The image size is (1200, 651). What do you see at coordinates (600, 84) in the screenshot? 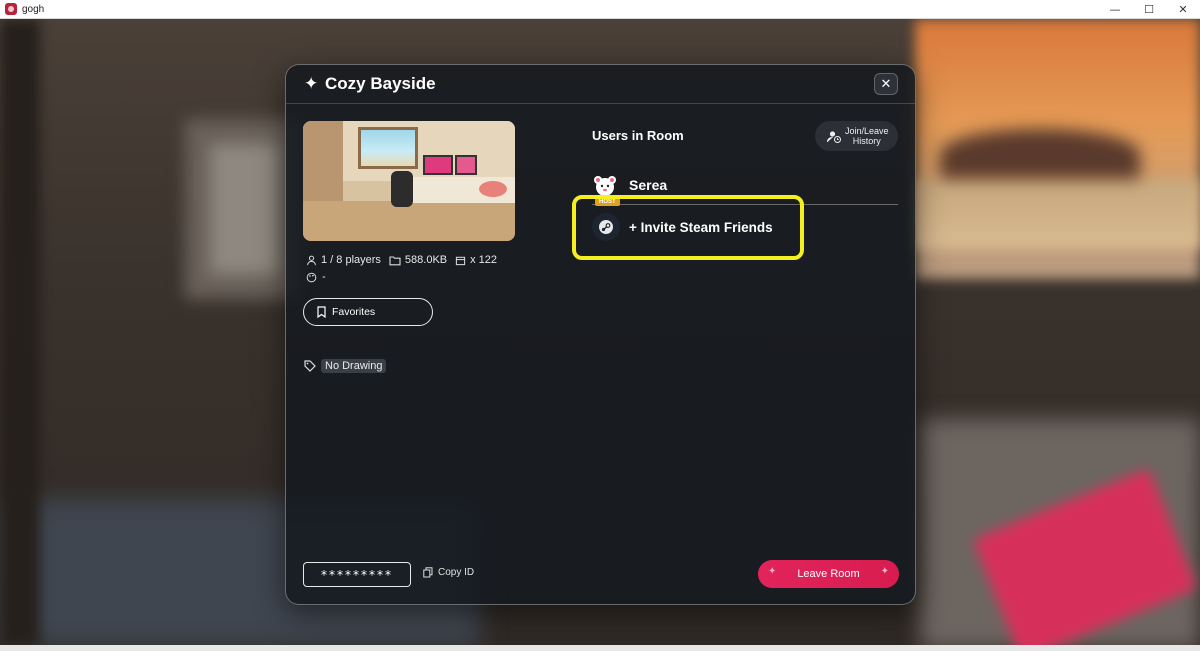
I see `modal-header: ✦ Cozy Bayside ✕` at bounding box center [600, 84].